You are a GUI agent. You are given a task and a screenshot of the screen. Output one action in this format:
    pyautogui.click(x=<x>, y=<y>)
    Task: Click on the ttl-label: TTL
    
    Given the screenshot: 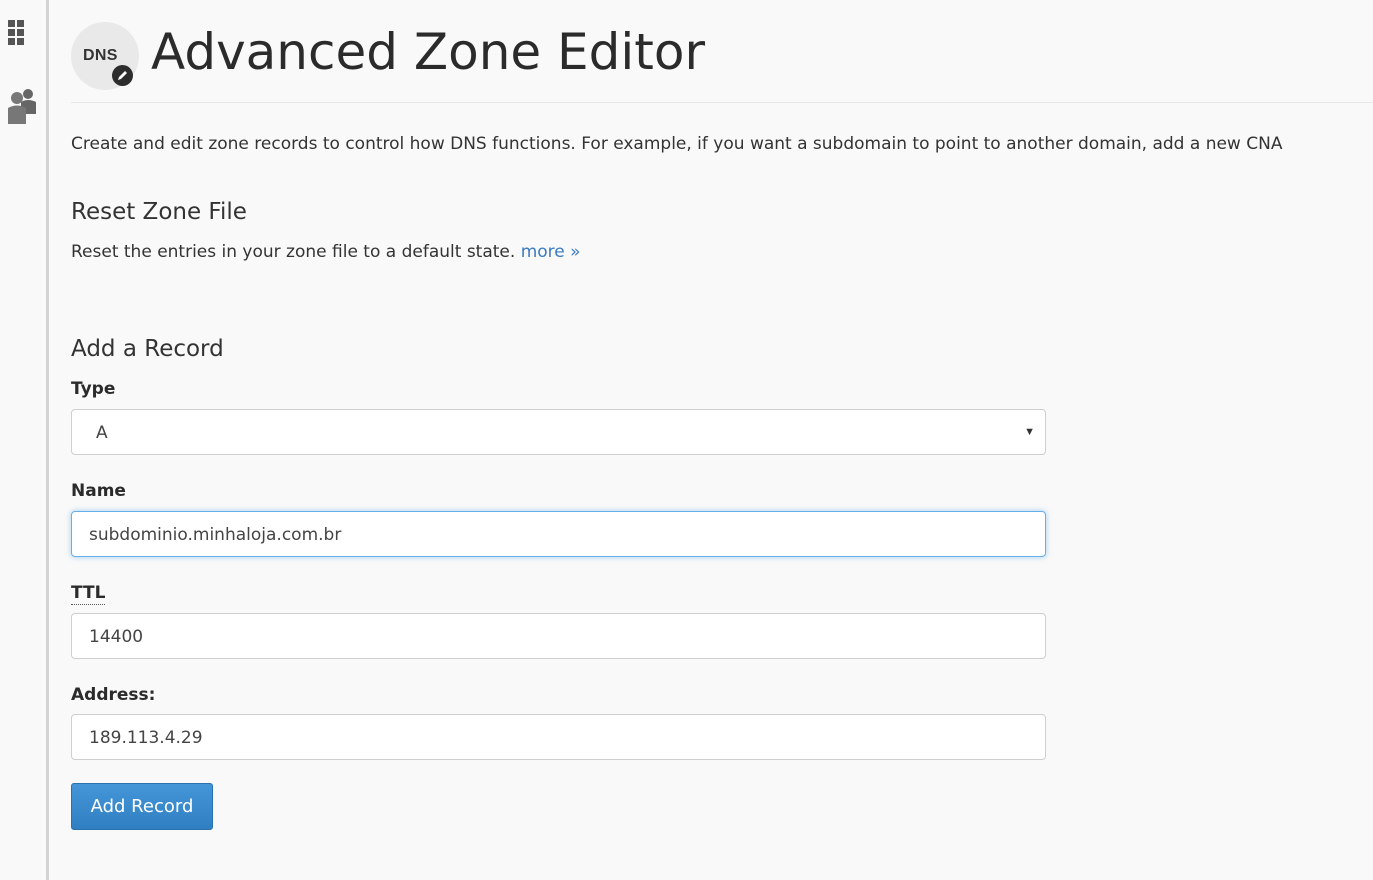 What is the action you would take?
    pyautogui.click(x=88, y=593)
    